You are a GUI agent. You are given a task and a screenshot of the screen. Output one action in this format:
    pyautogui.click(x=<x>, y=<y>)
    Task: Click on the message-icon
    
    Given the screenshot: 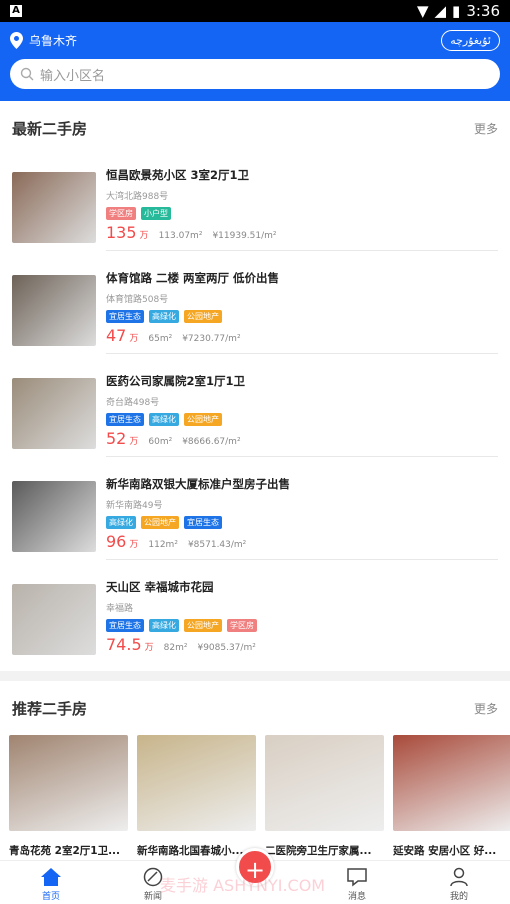 What is the action you would take?
    pyautogui.click(x=357, y=877)
    